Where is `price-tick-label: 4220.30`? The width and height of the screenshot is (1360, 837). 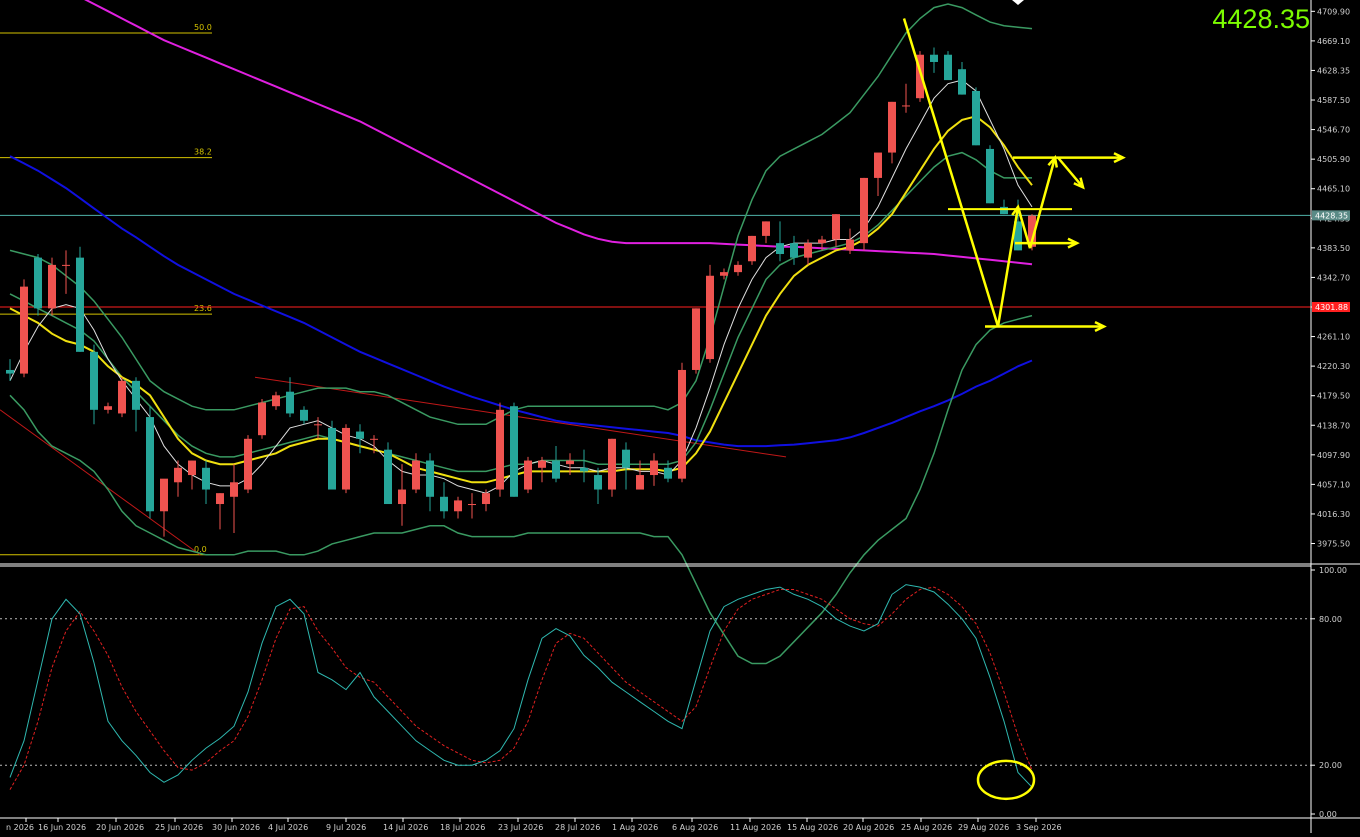
price-tick-label: 4220.30 is located at coordinates (1333, 366).